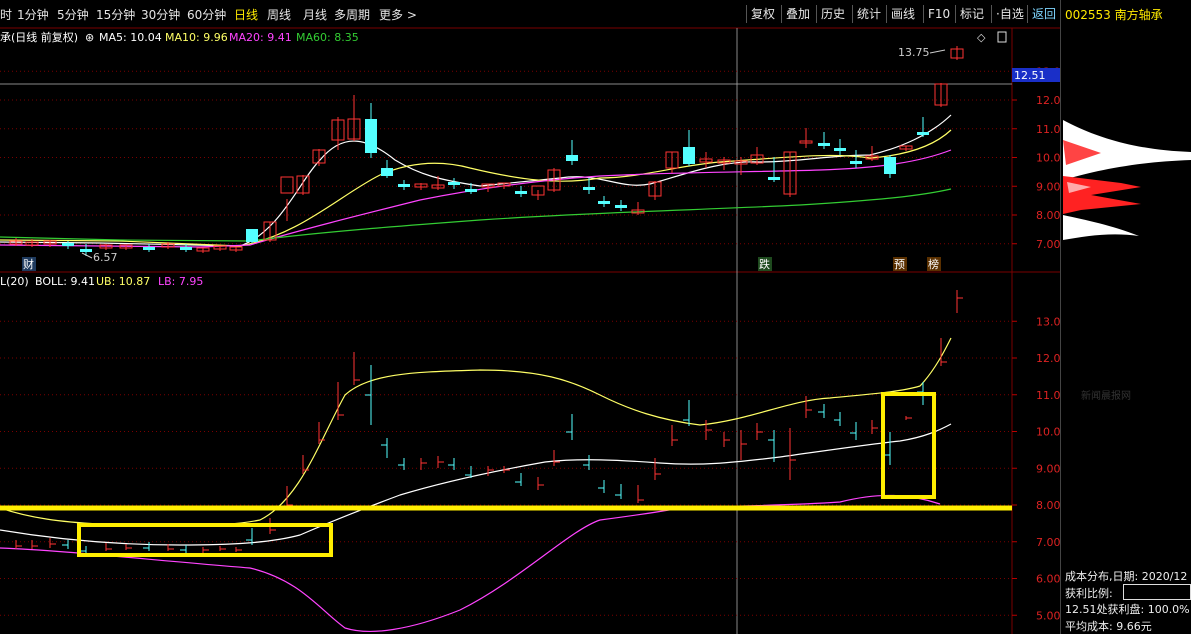  I want to click on upper-axis-label: 8.00, so click(1048, 215).